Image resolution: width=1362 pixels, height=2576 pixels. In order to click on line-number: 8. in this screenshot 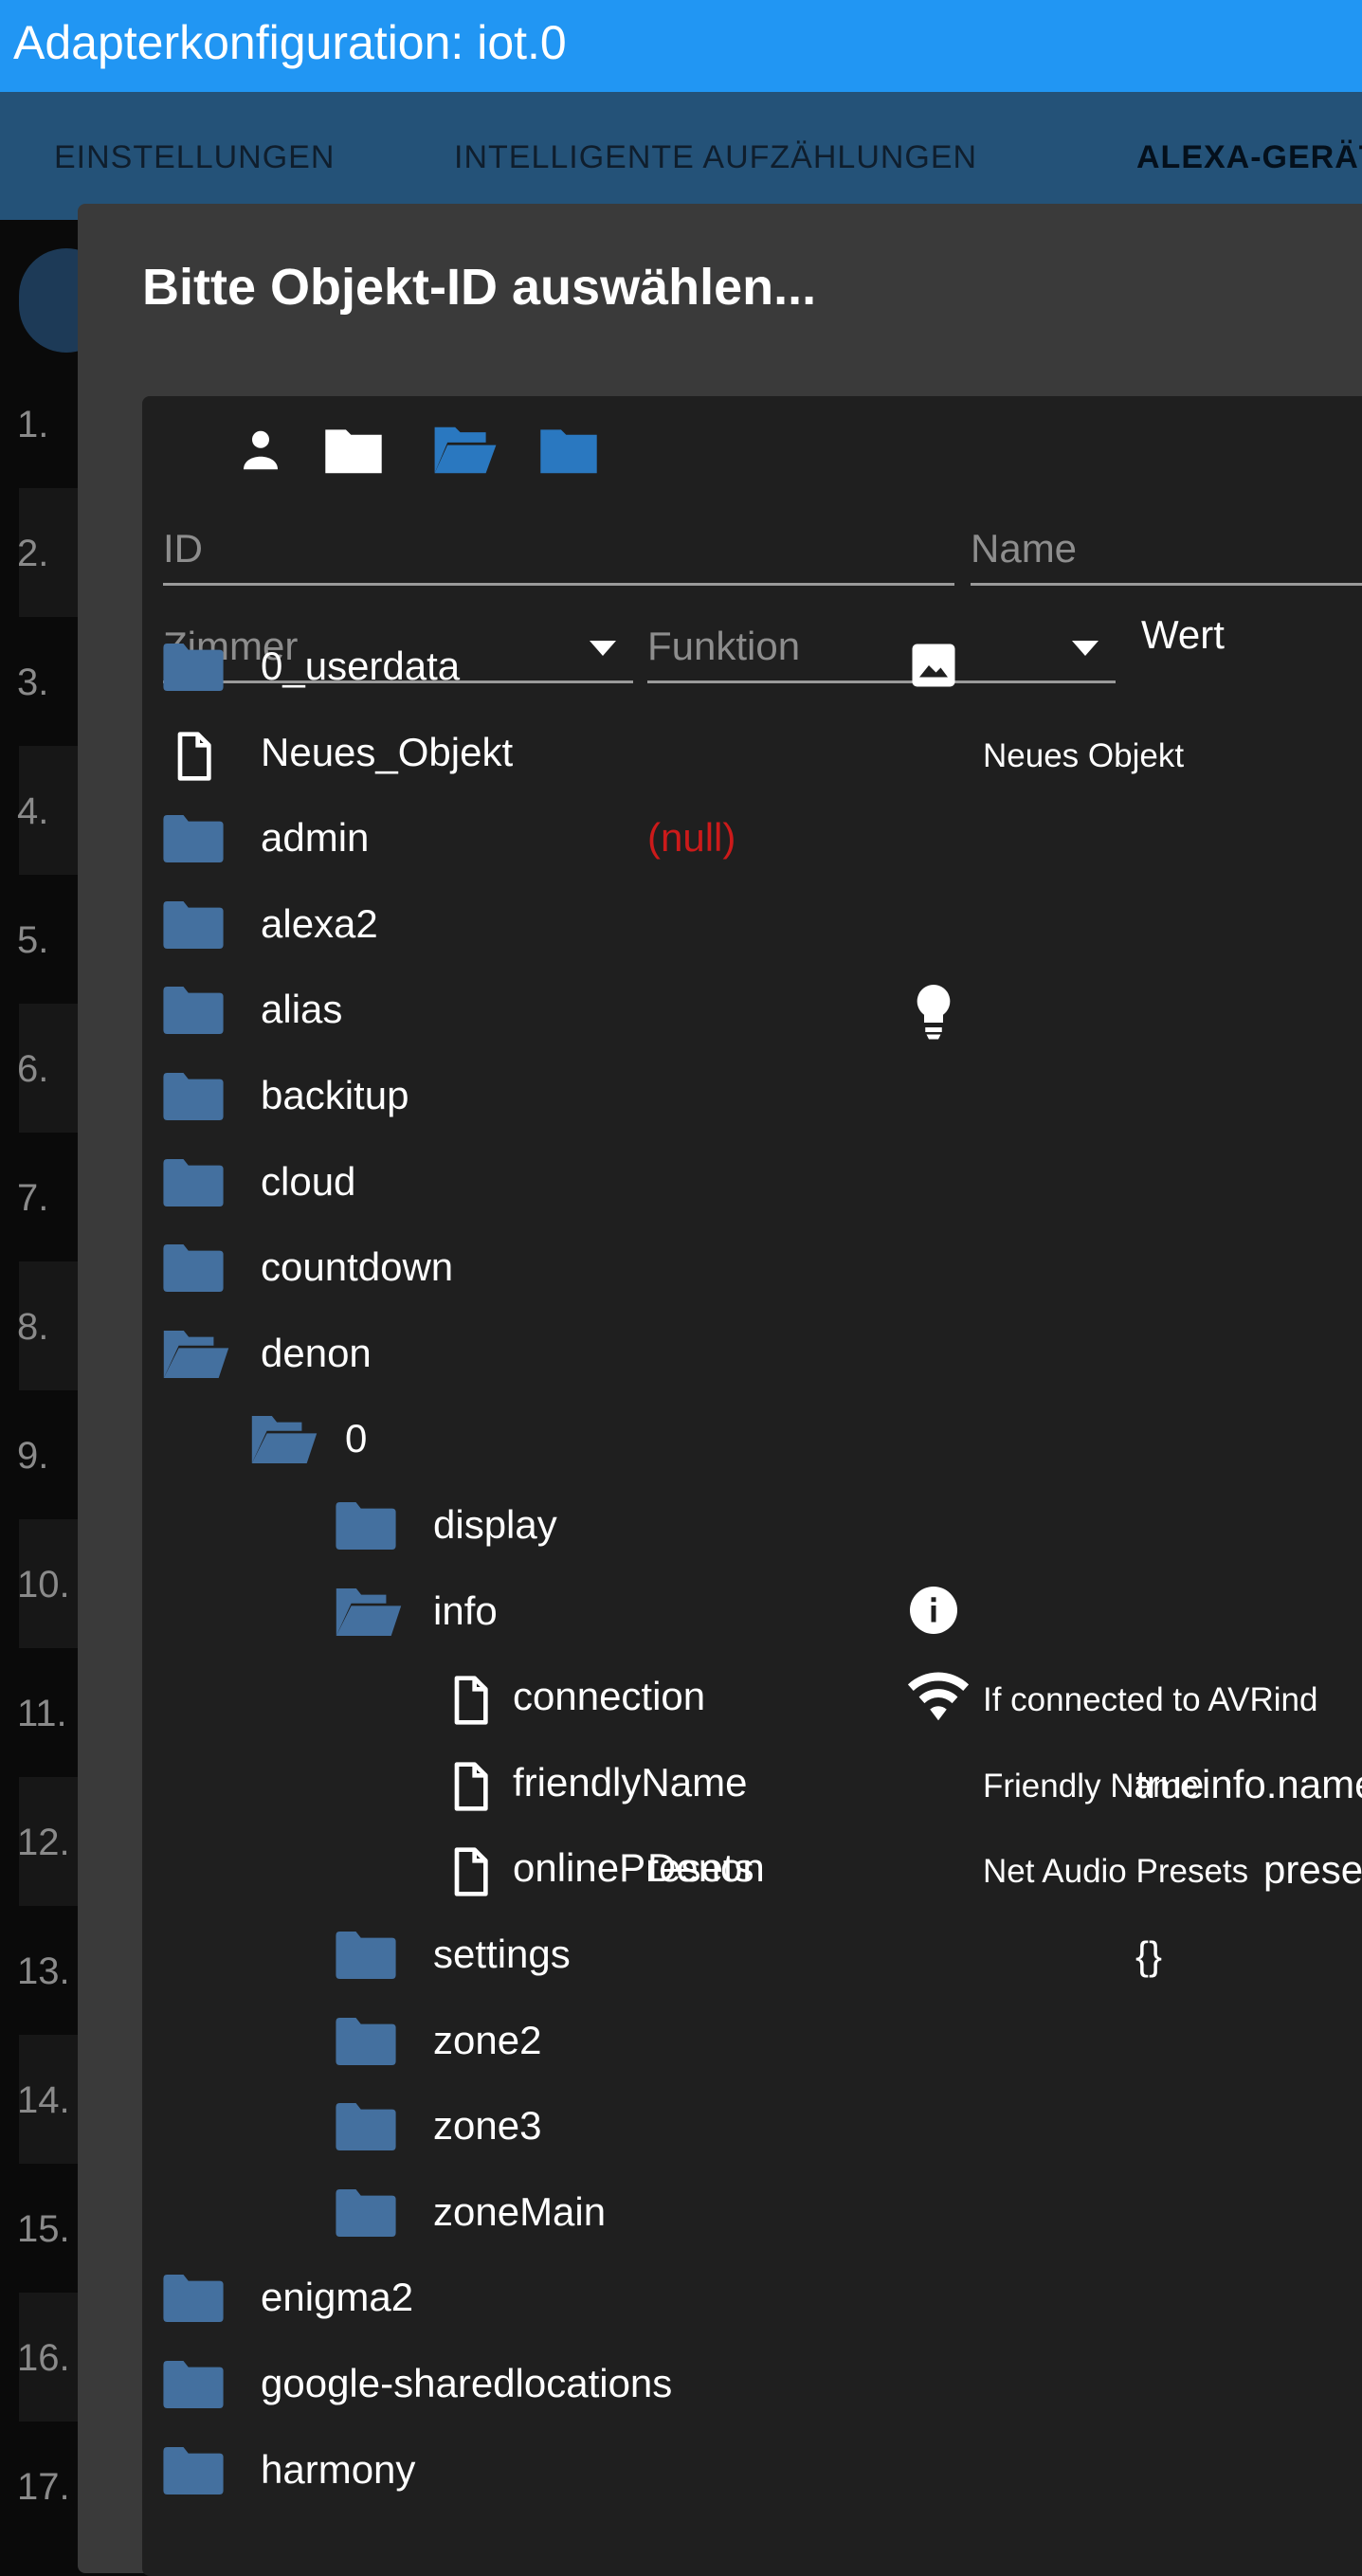, I will do `click(33, 1327)`.